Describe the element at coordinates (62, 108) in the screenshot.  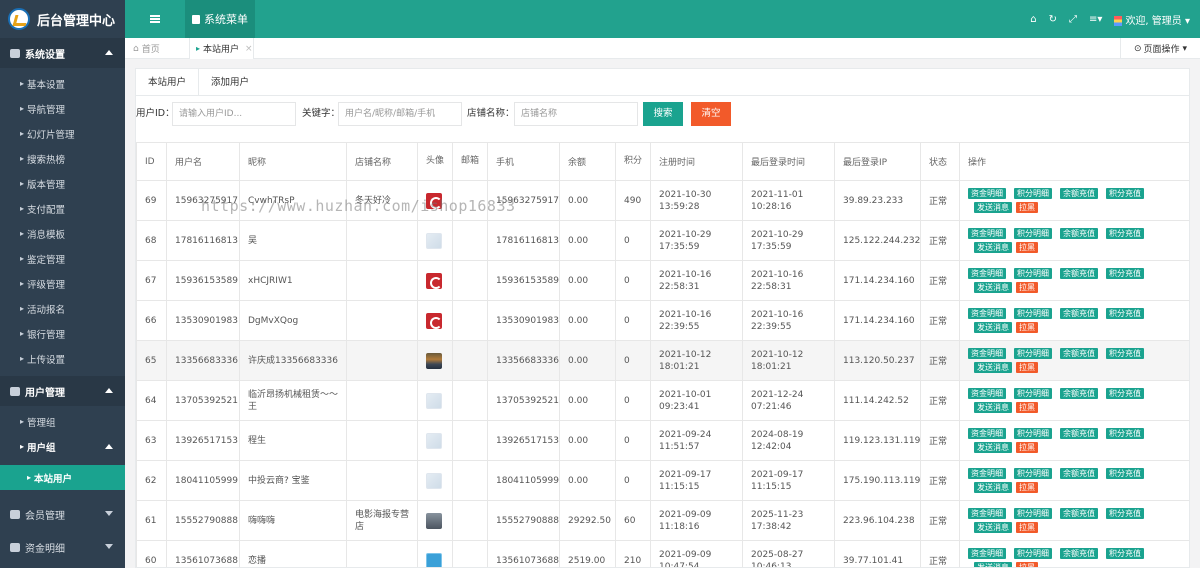
I see `sidebar-item-nav-mgmt: 导航管理` at that location.